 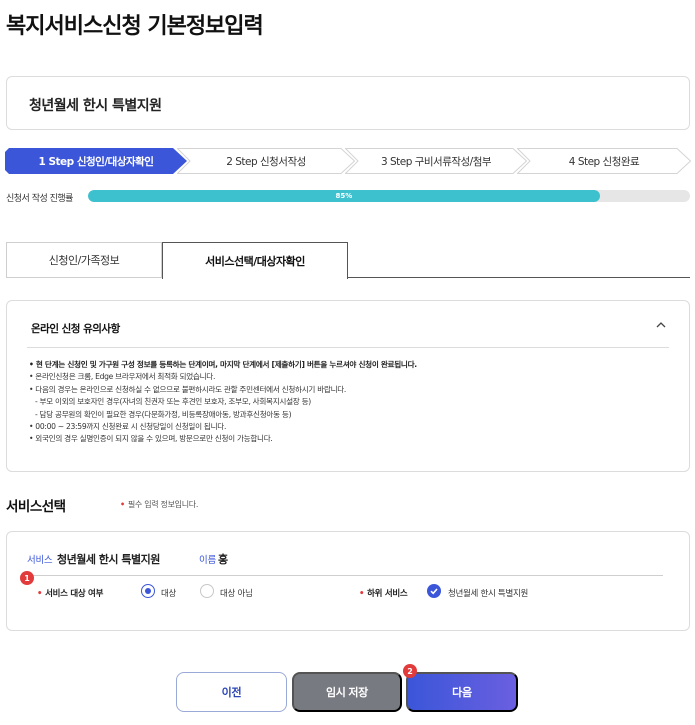 What do you see at coordinates (207, 591) in the screenshot?
I see `radio-not-target` at bounding box center [207, 591].